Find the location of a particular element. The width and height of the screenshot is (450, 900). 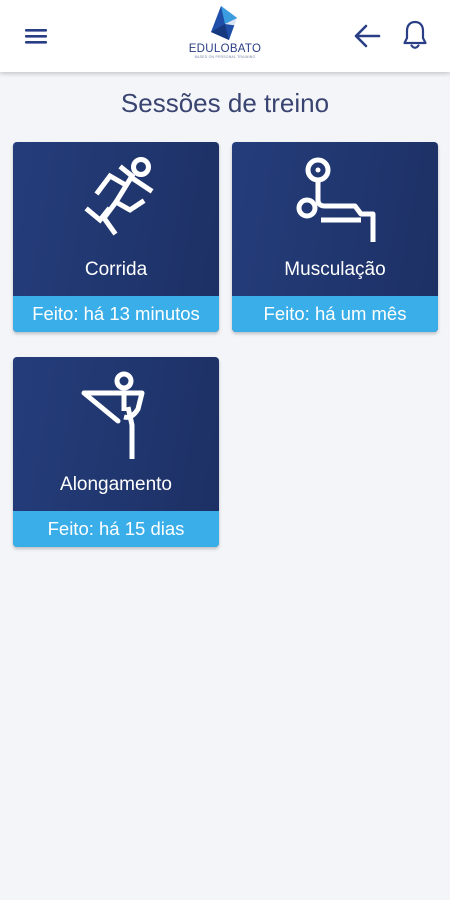

top-app-bar: EDULOBATO BASED ON PERSONAL TRAINING is located at coordinates (225, 36).